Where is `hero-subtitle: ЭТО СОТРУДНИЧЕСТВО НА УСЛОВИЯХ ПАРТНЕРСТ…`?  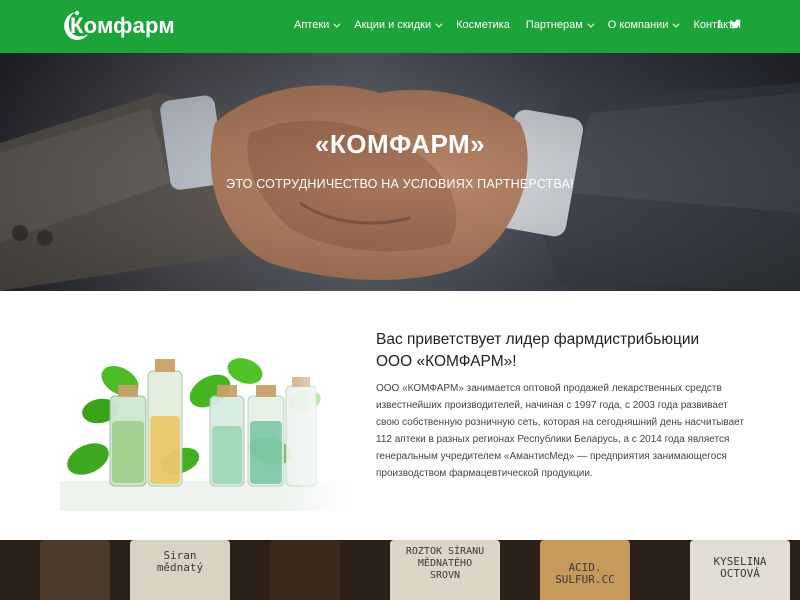
hero-subtitle: ЭТО СОТРУДНИЧЕСТВО НА УСЛОВИЯХ ПАРТНЕРСТ… is located at coordinates (400, 184).